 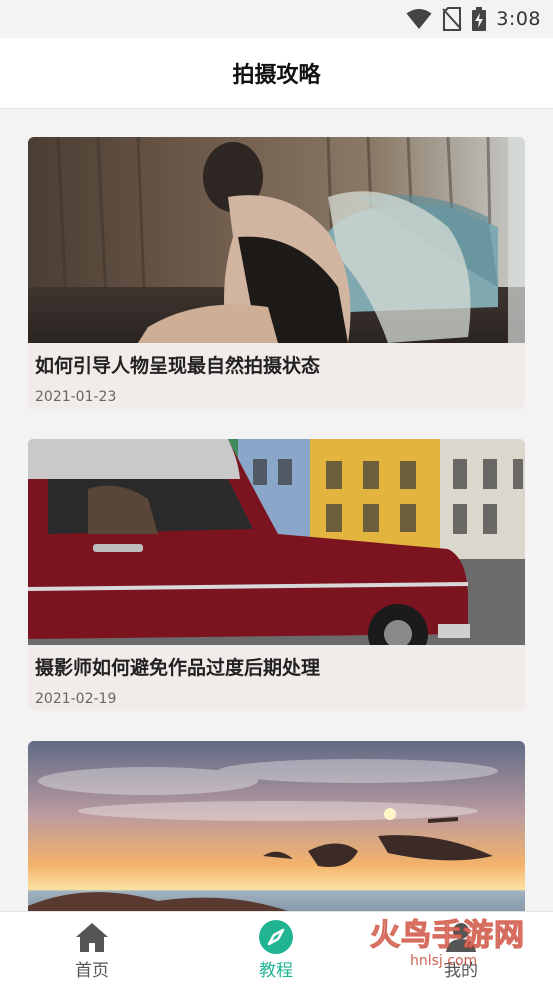 What do you see at coordinates (276, 971) in the screenshot?
I see `tab-label-tutorial: 教程` at bounding box center [276, 971].